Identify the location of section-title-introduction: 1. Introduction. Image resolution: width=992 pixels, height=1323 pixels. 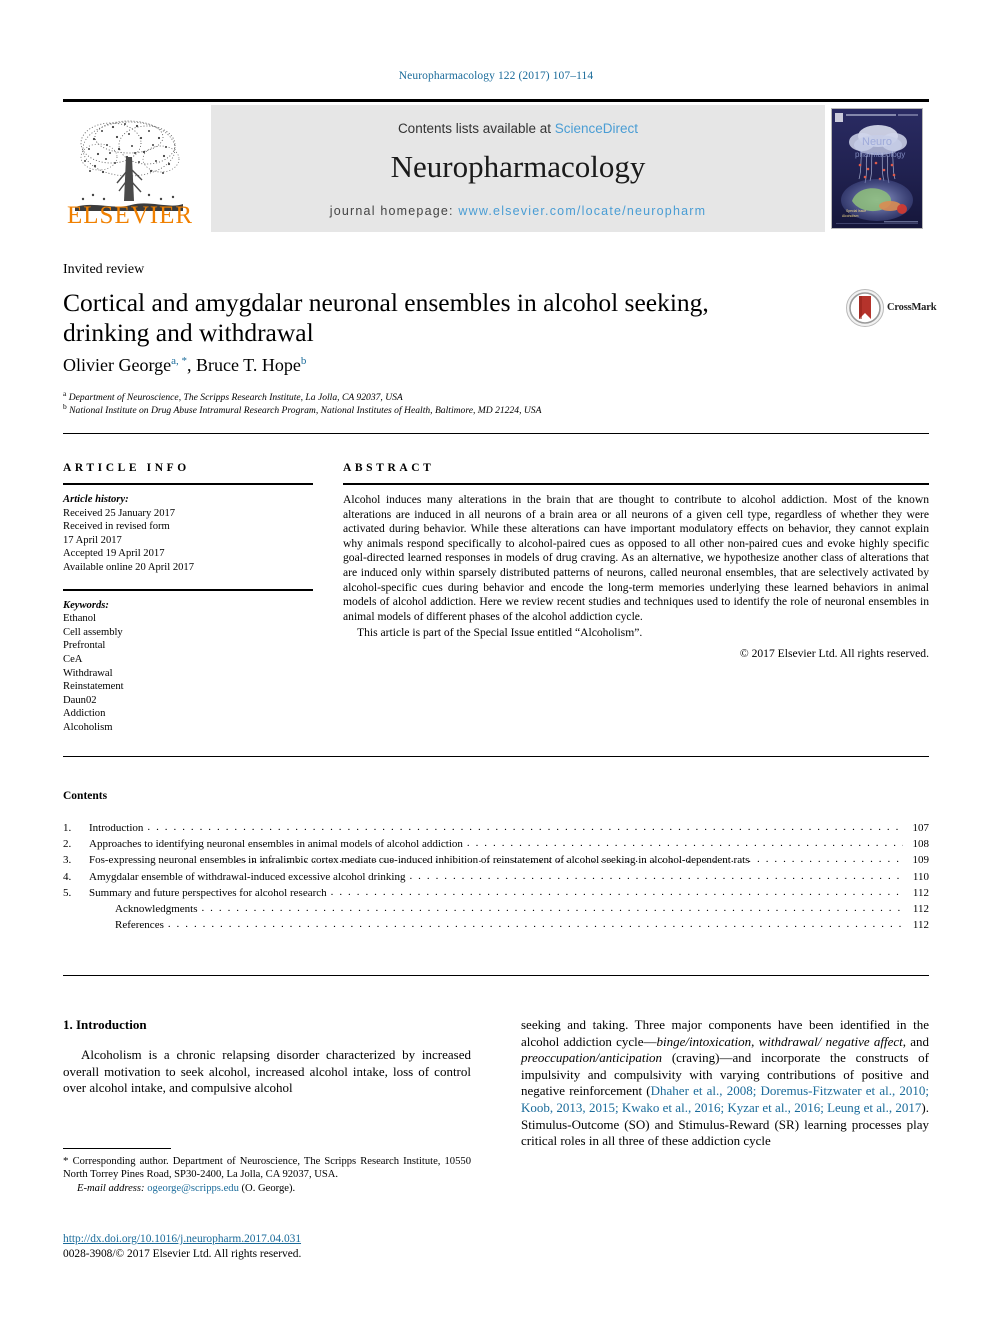
(105, 1024).